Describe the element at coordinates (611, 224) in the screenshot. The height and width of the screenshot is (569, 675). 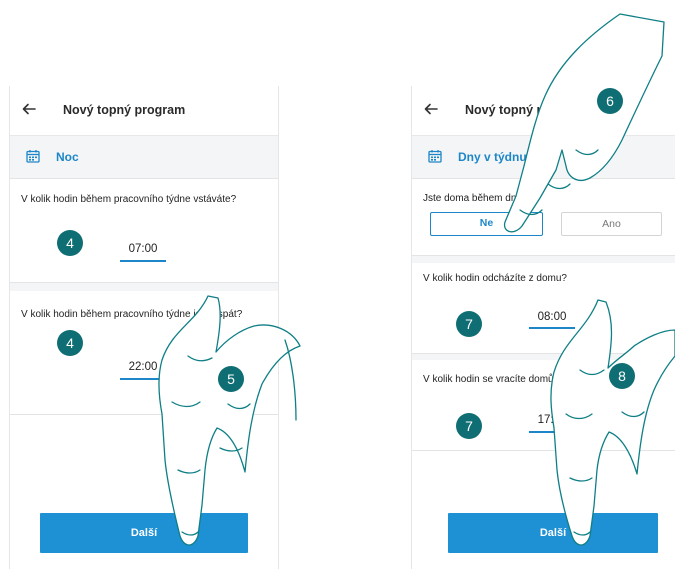
I see `option-yes-button: Ano` at that location.